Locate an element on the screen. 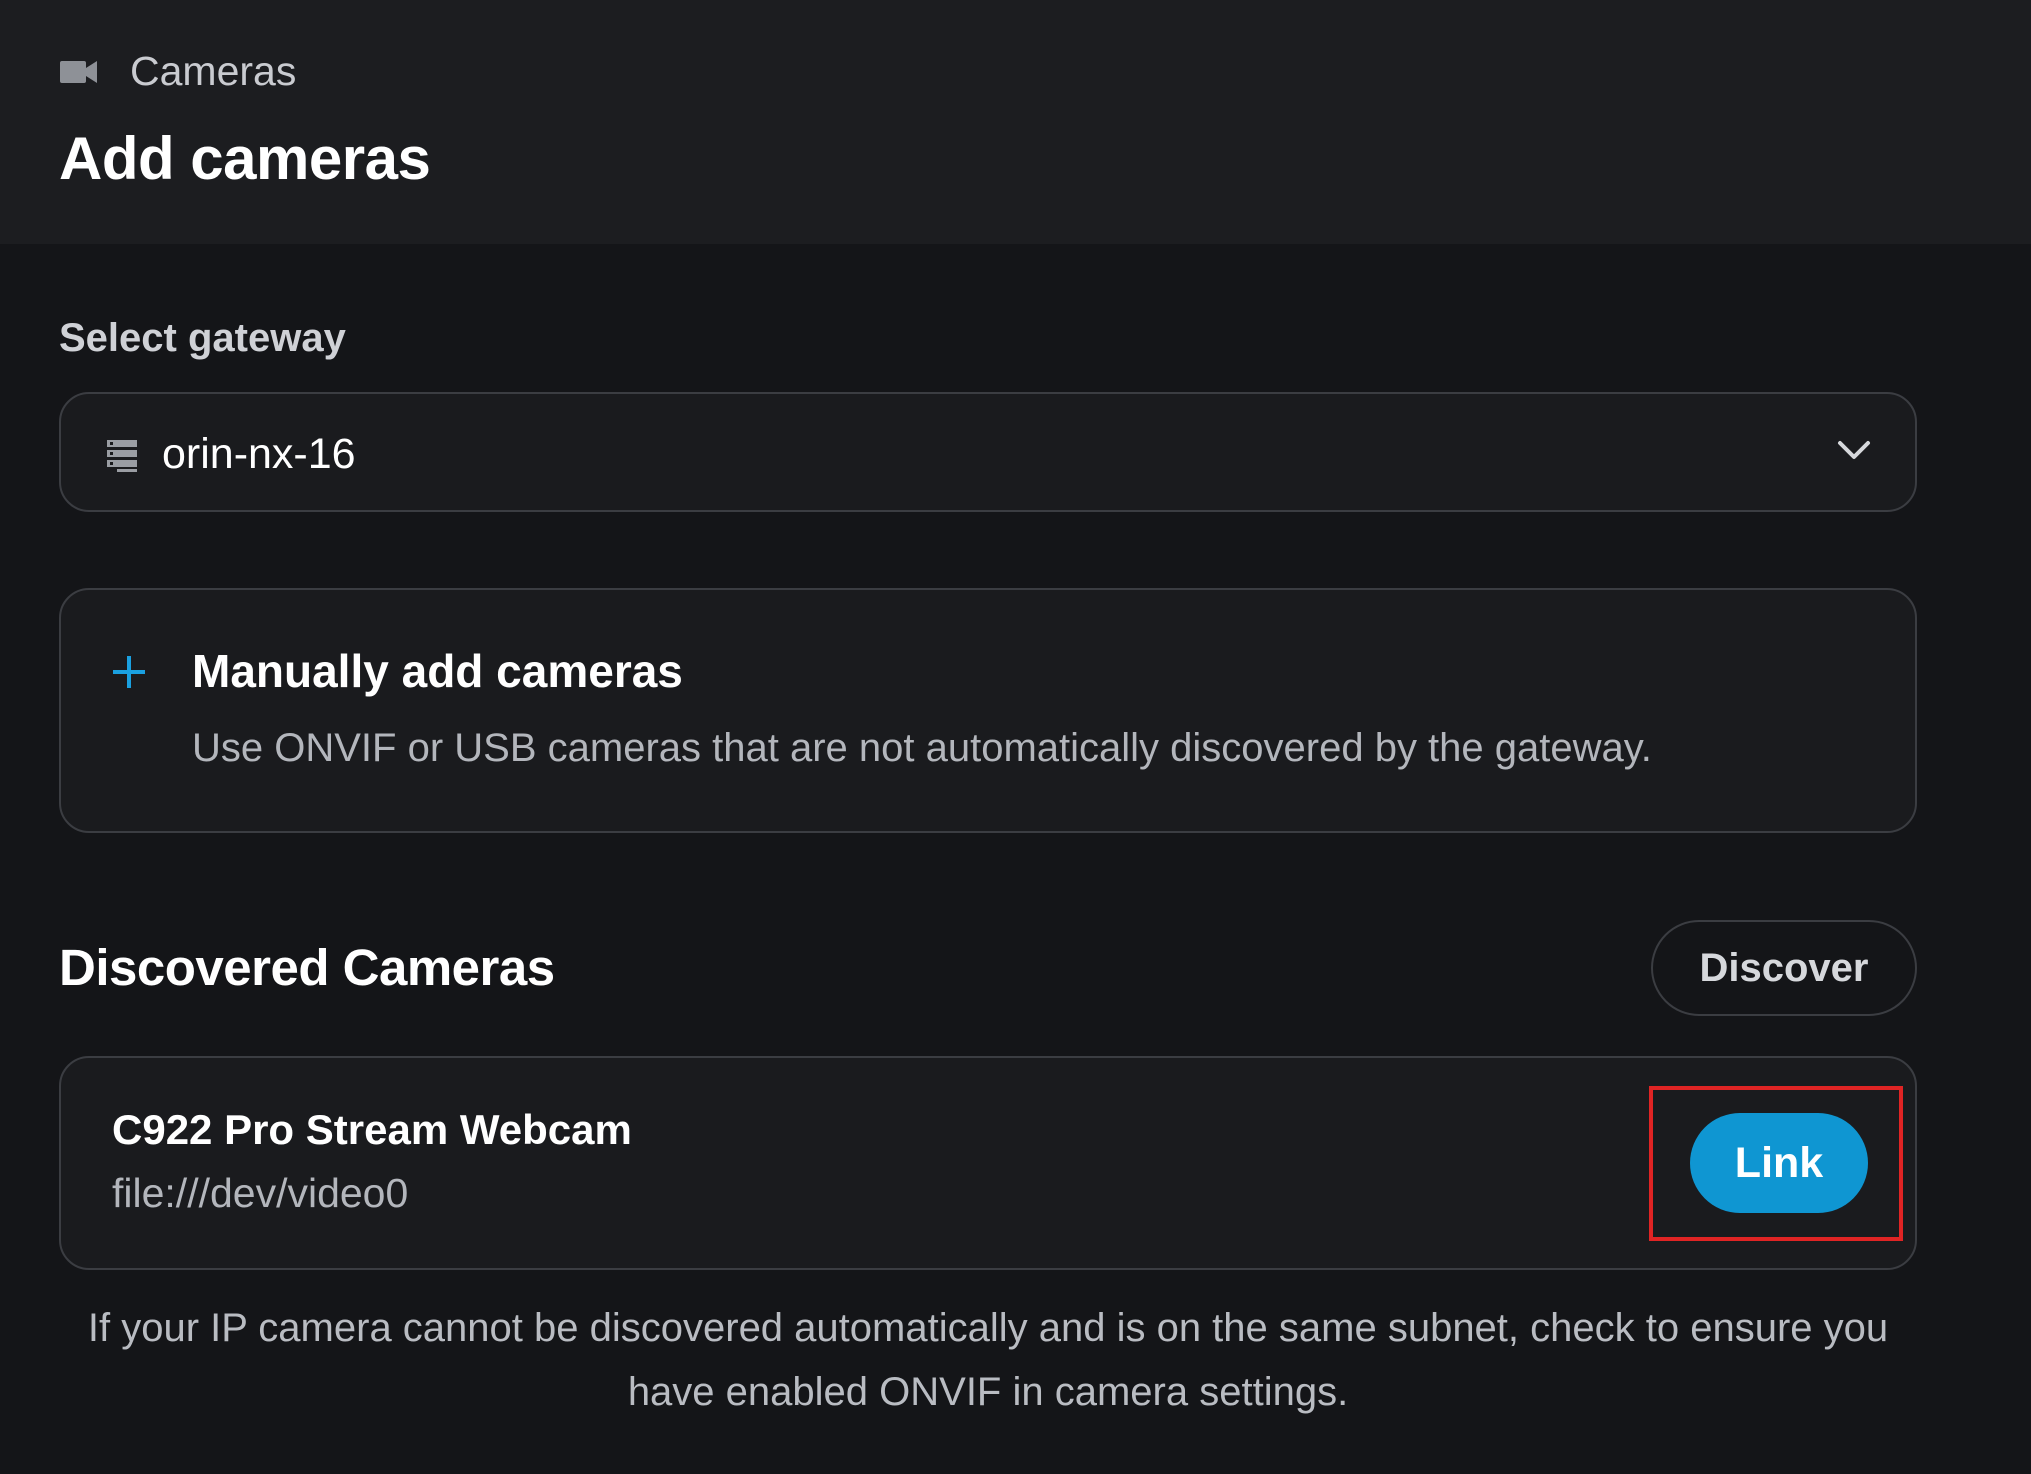 The image size is (2031, 1474). breadcrumb: Cameras is located at coordinates (178, 71).